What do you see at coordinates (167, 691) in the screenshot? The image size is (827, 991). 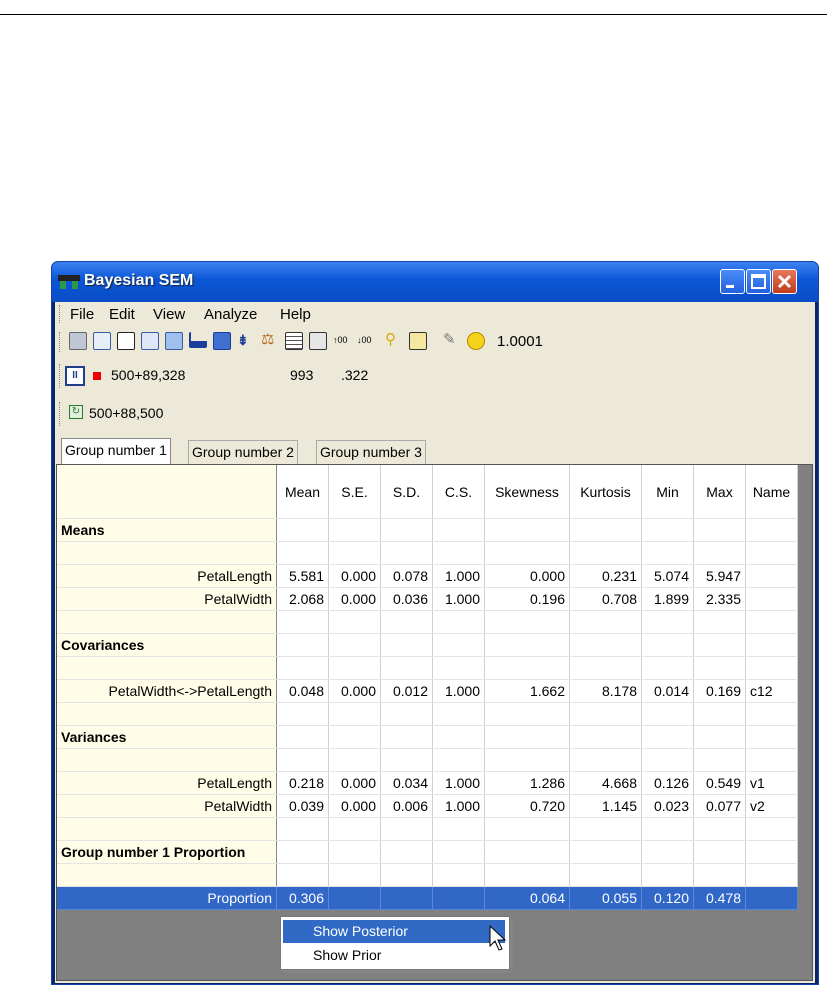 I see `row-label: PetalWidth<->PetalLength` at bounding box center [167, 691].